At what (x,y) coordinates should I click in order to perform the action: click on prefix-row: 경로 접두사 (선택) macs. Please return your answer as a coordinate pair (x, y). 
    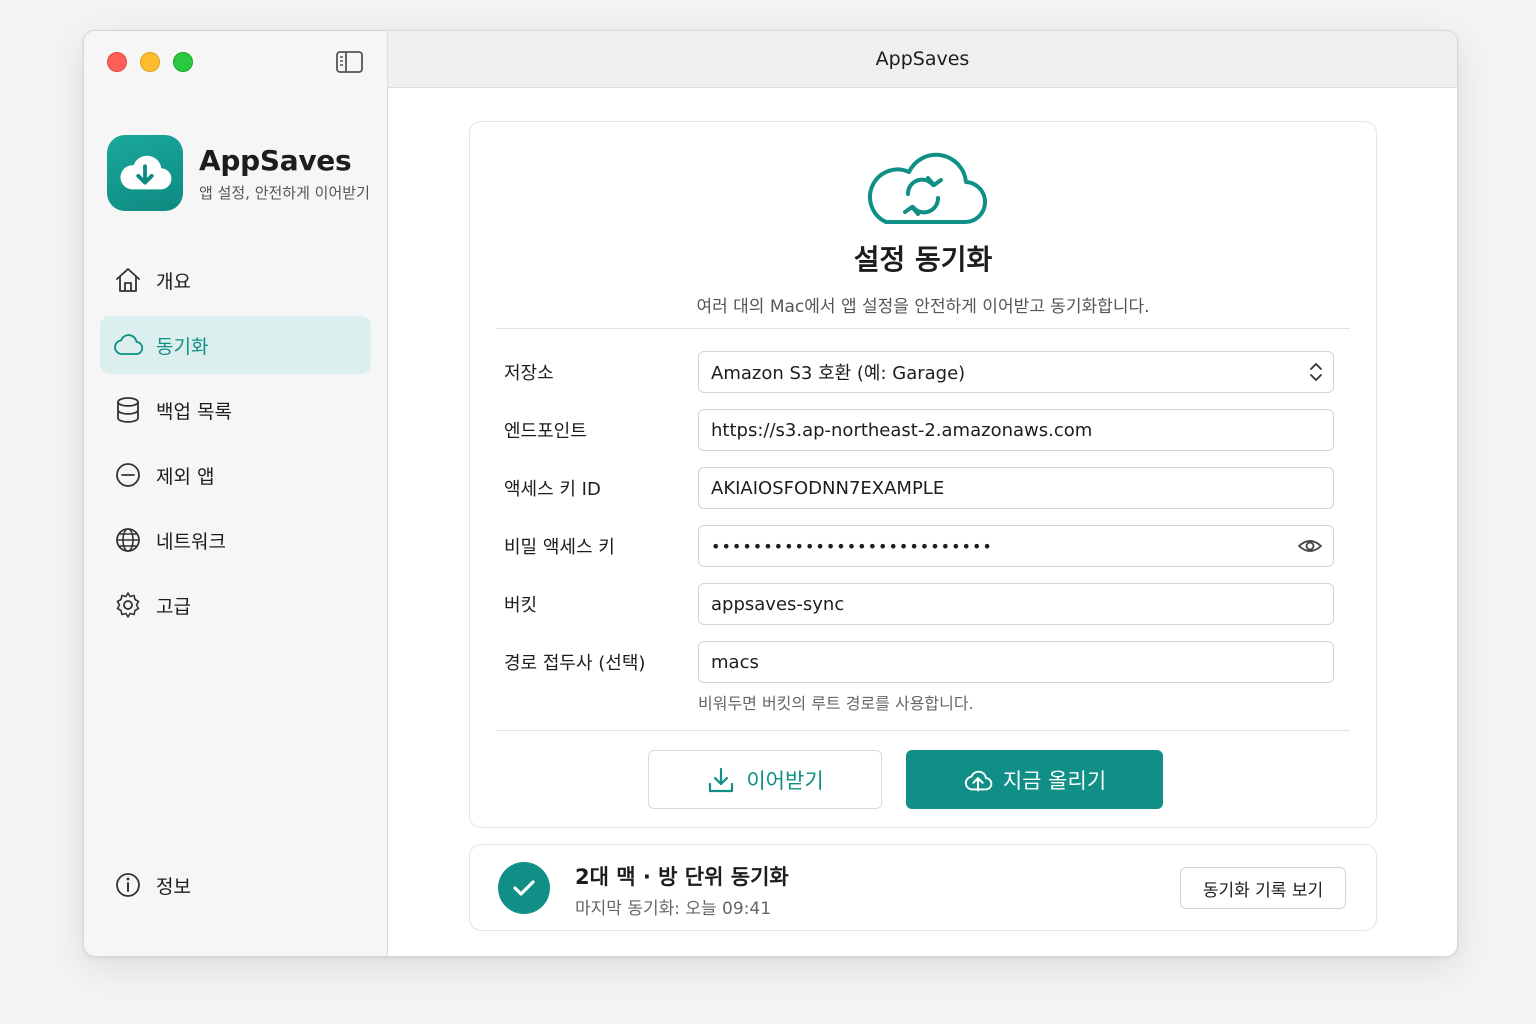
    Looking at the image, I should click on (919, 662).